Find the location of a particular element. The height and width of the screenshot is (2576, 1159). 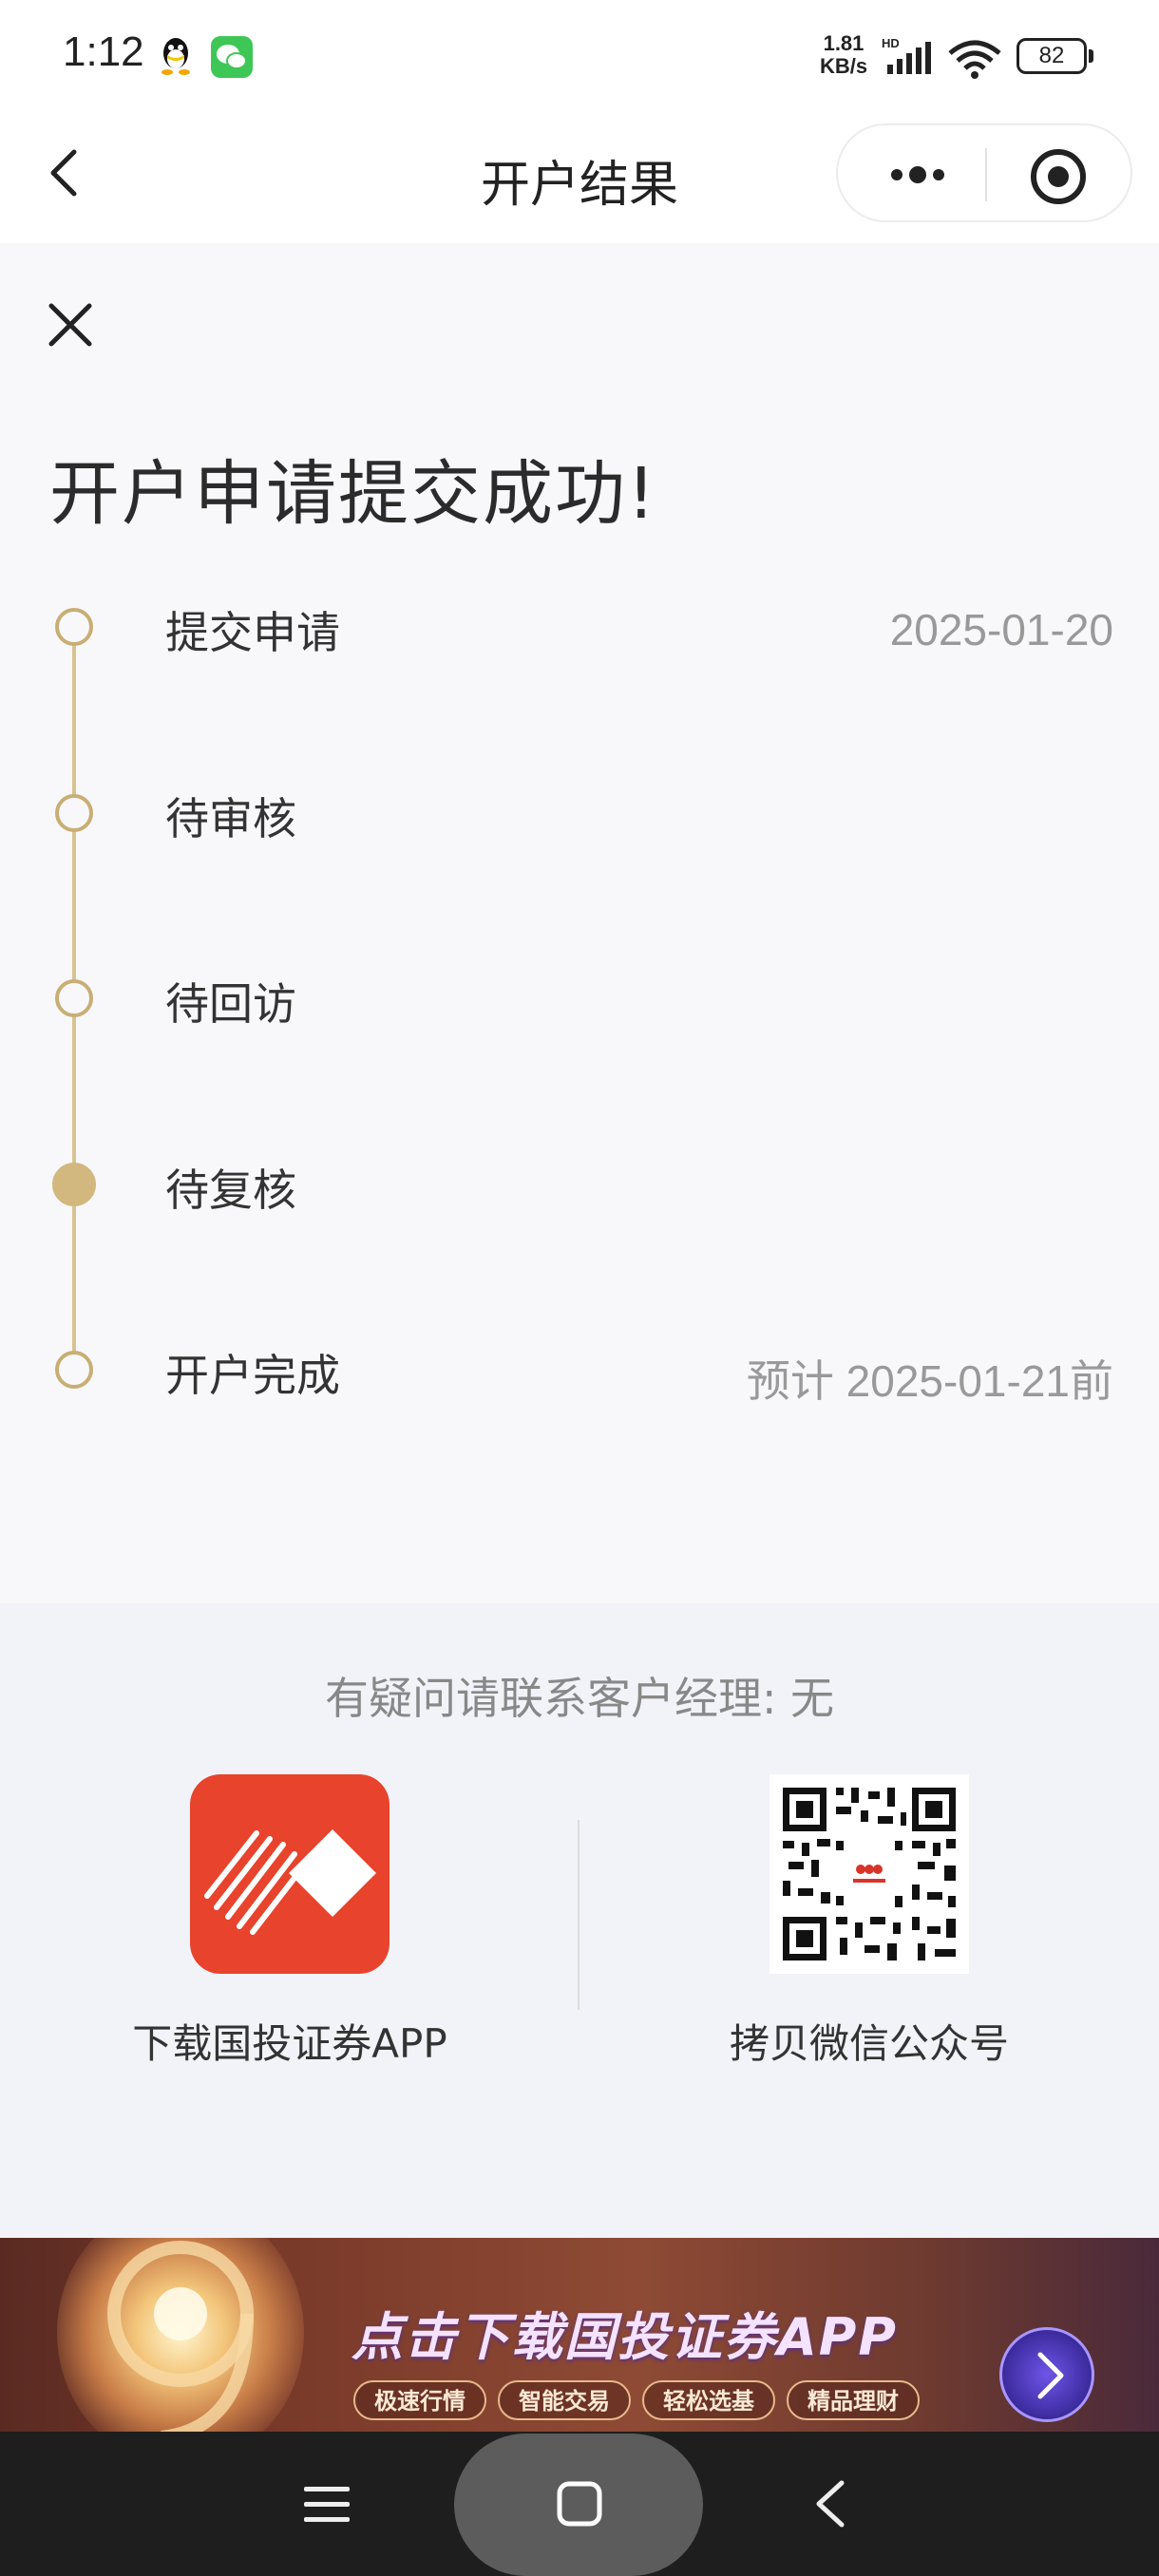

banner-title: 点击下载国投证券APP is located at coordinates (625, 2337).